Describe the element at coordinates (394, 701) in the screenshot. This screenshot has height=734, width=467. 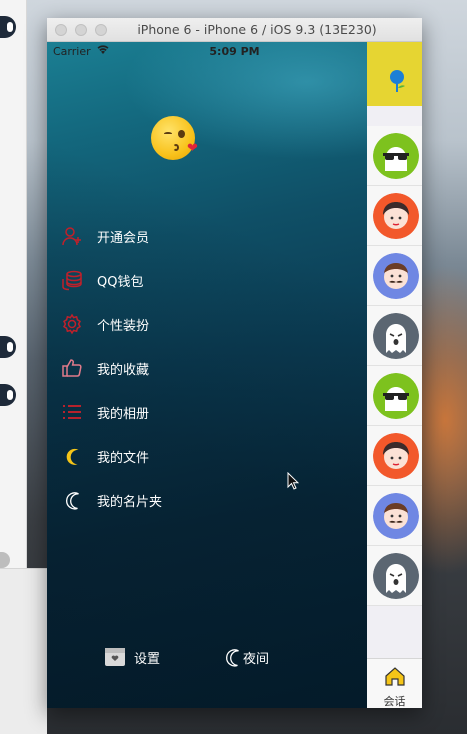
I see `tab-label: 会话` at that location.